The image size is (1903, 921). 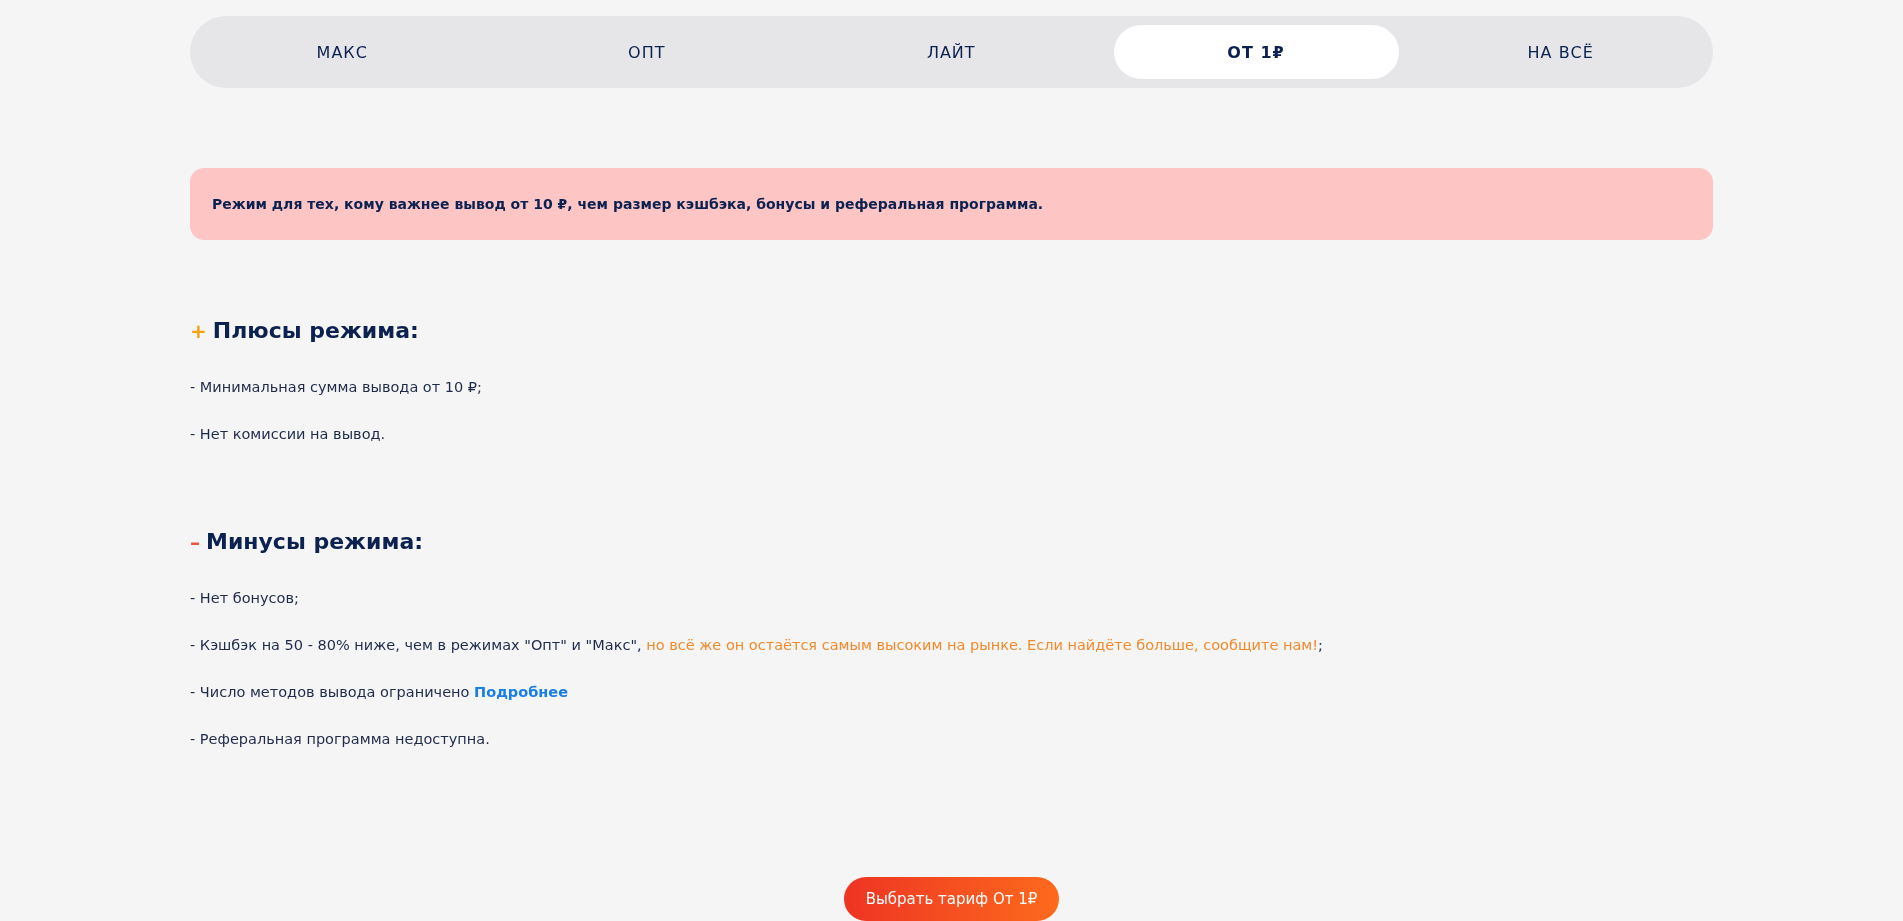 What do you see at coordinates (1560, 52) in the screenshot?
I see `mode-tab: НА ВСЁ` at bounding box center [1560, 52].